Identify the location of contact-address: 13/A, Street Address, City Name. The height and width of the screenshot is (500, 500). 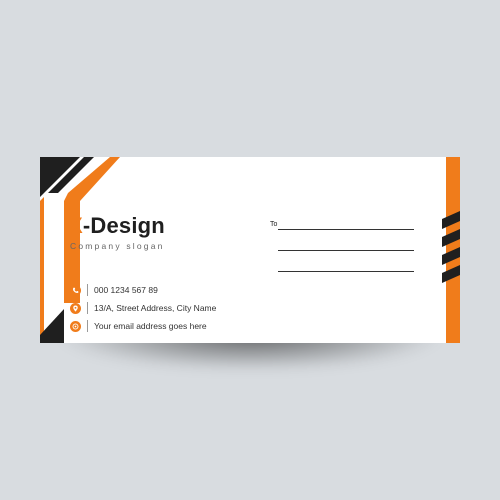
(143, 308).